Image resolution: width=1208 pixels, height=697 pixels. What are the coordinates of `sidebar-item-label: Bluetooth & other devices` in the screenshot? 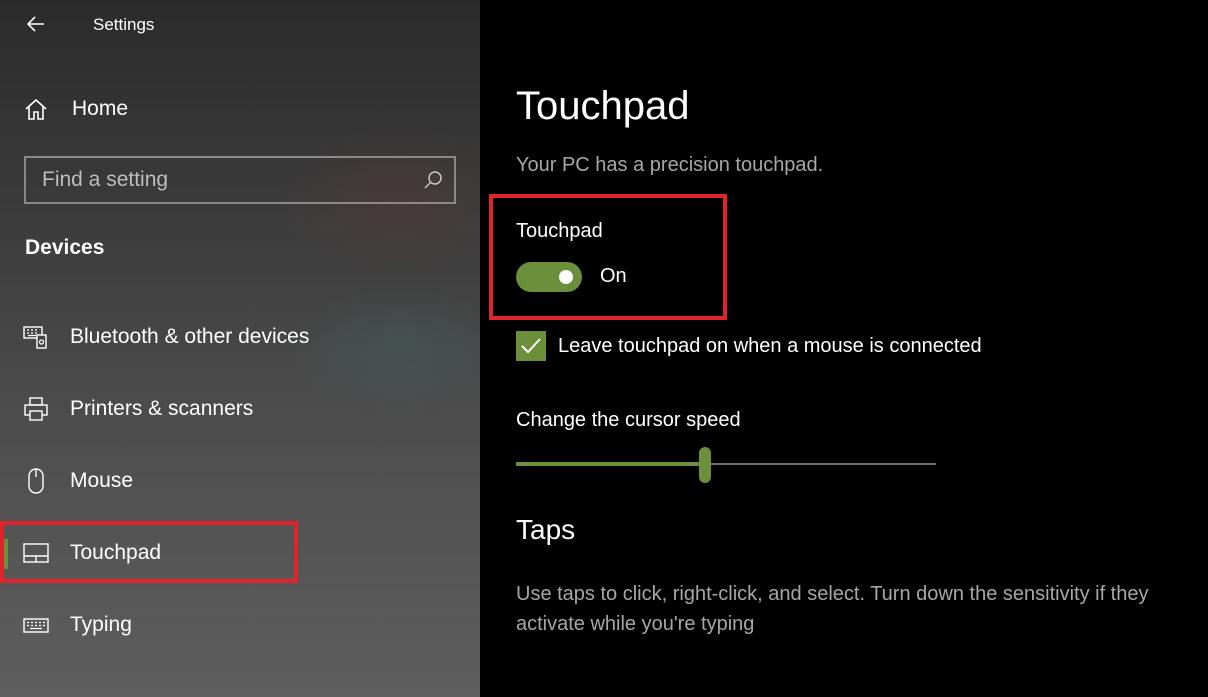 It's located at (190, 336).